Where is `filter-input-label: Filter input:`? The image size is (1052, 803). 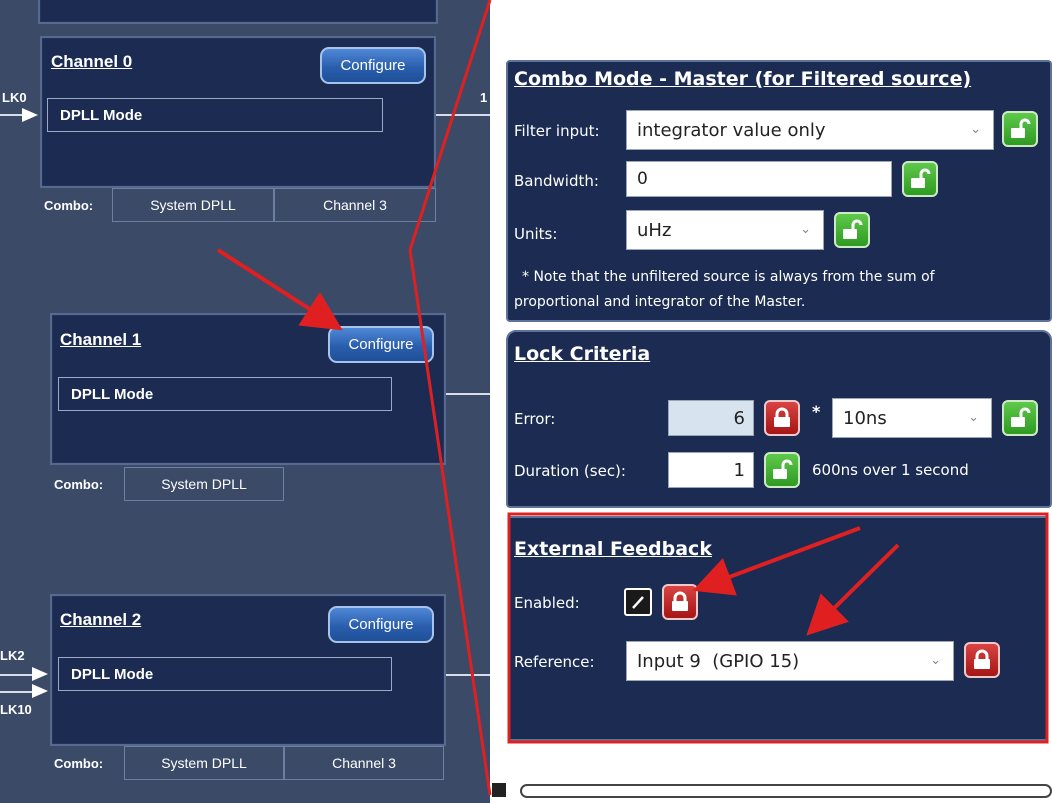 filter-input-label: Filter input: is located at coordinates (557, 131).